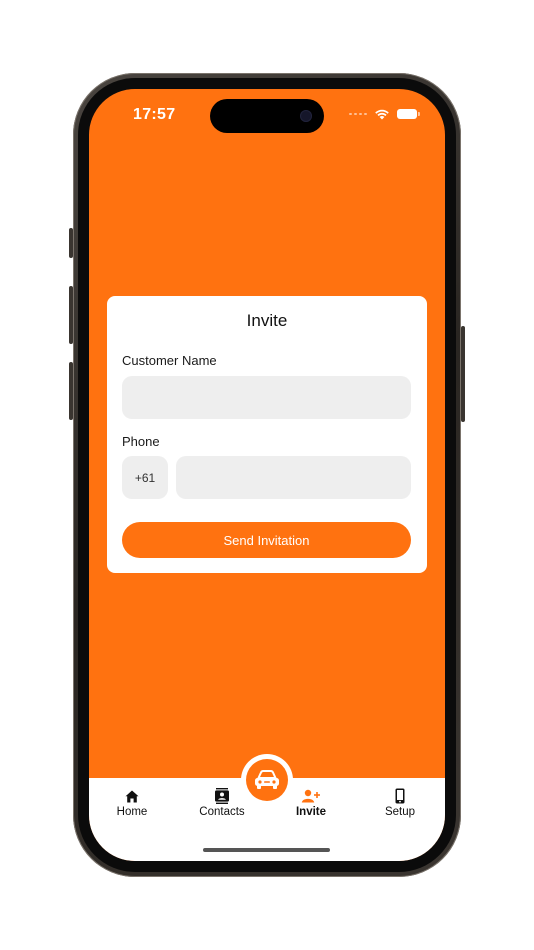 The image size is (534, 950). What do you see at coordinates (145, 477) in the screenshot?
I see `country-code-selector: +61` at bounding box center [145, 477].